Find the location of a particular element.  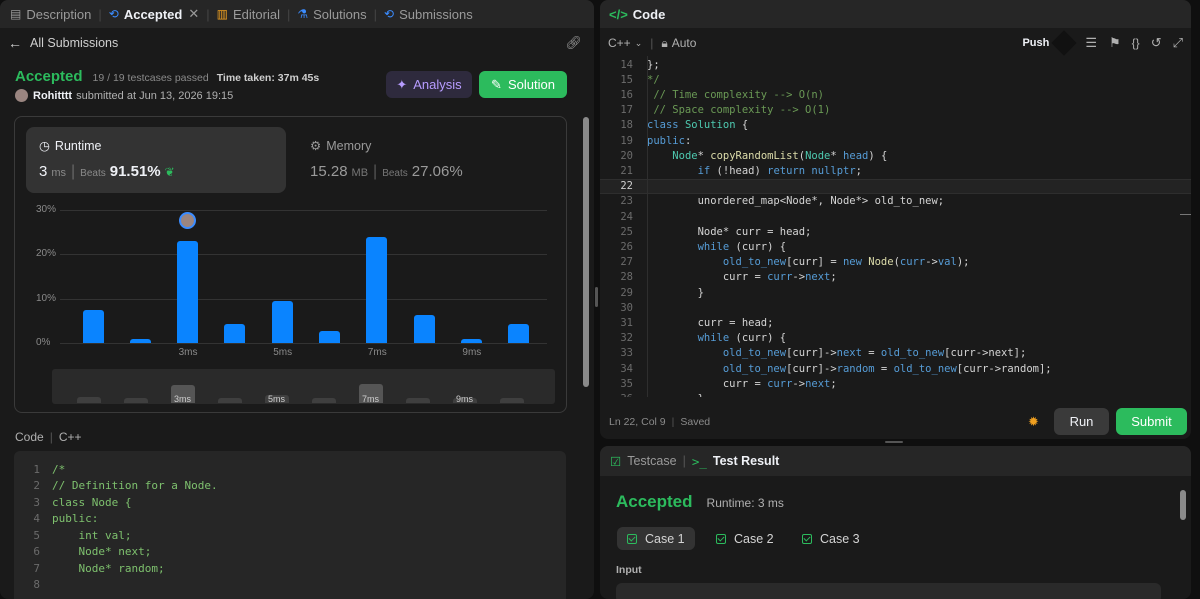

line-number: 24 is located at coordinates (626, 216).